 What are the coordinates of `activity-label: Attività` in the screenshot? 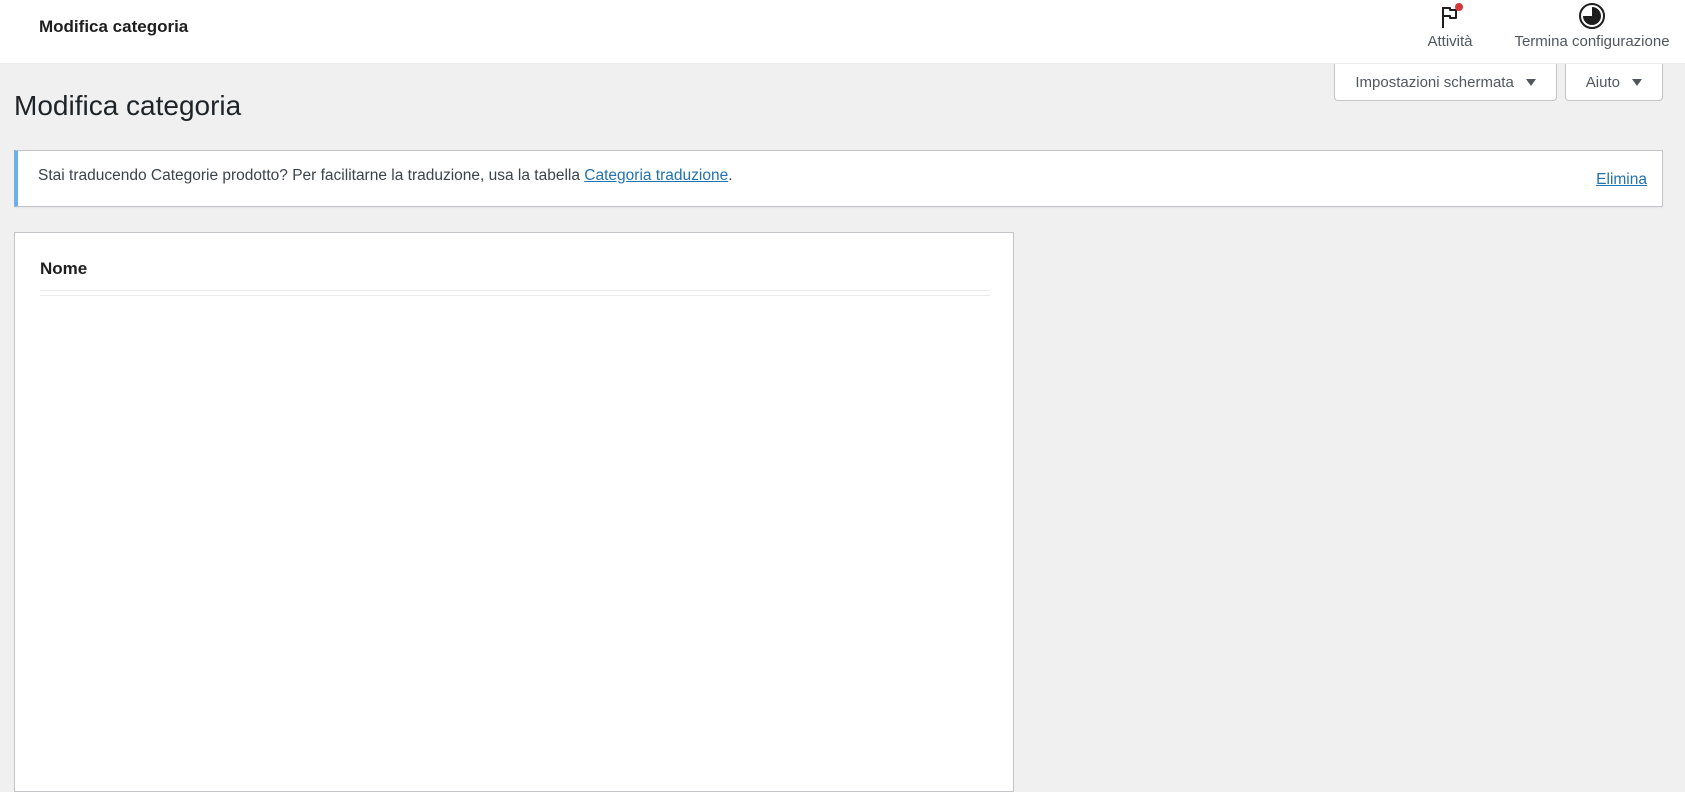 It's located at (1450, 41).